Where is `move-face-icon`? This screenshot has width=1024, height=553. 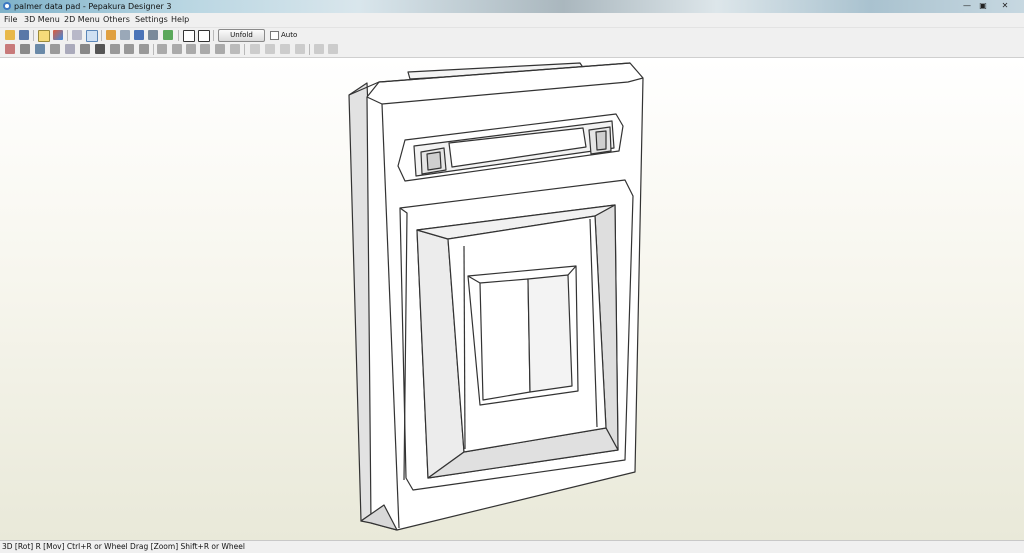
move-face-icon is located at coordinates (144, 49).